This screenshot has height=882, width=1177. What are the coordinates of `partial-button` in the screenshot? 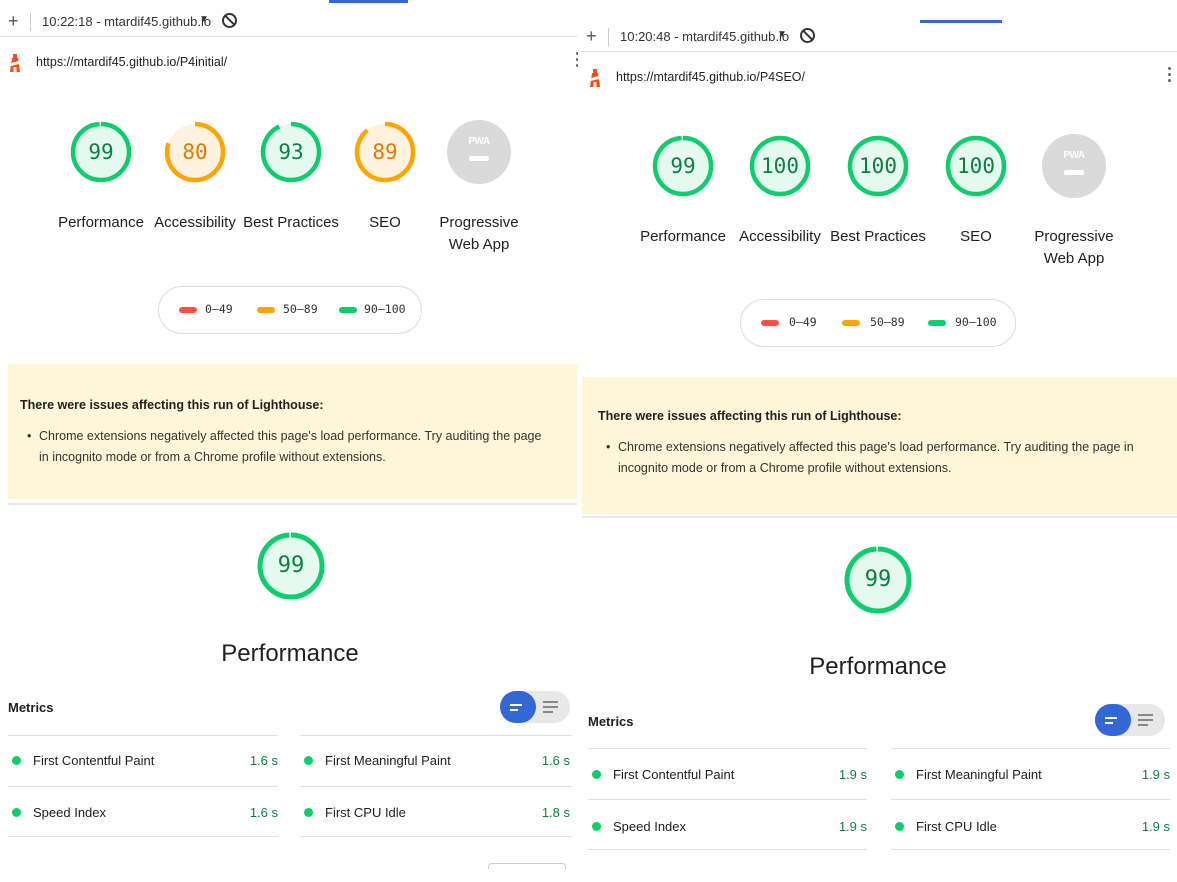 It's located at (527, 866).